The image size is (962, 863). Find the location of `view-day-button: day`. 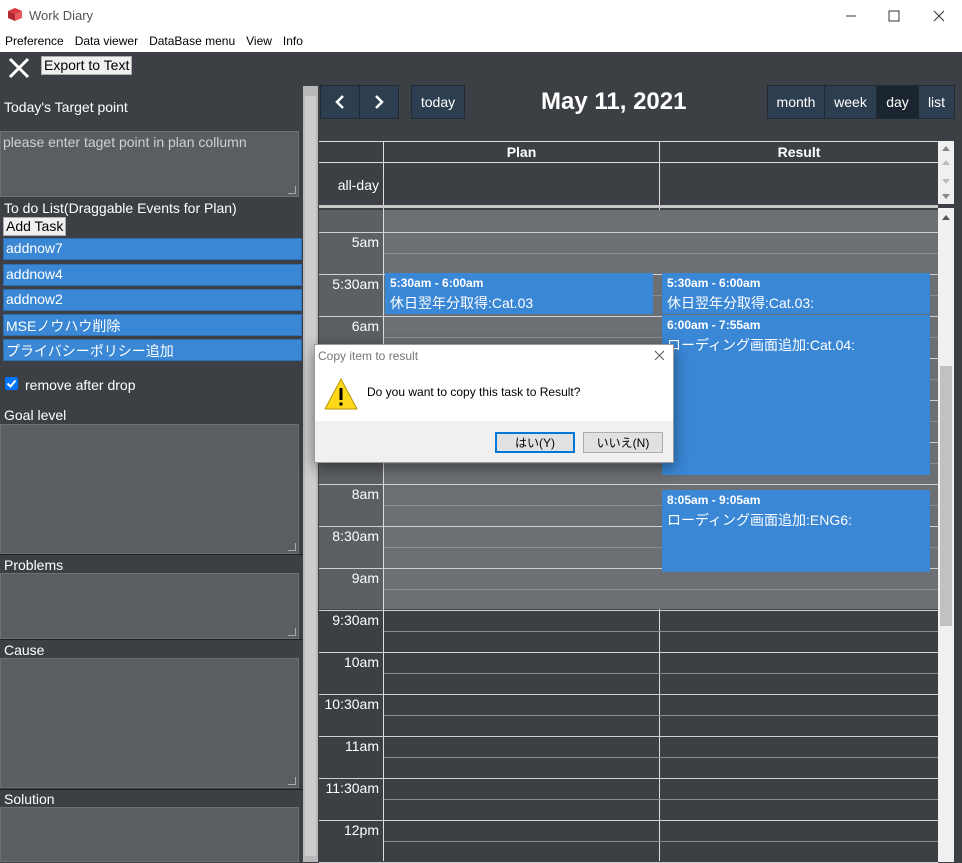

view-day-button: day is located at coordinates (897, 102).